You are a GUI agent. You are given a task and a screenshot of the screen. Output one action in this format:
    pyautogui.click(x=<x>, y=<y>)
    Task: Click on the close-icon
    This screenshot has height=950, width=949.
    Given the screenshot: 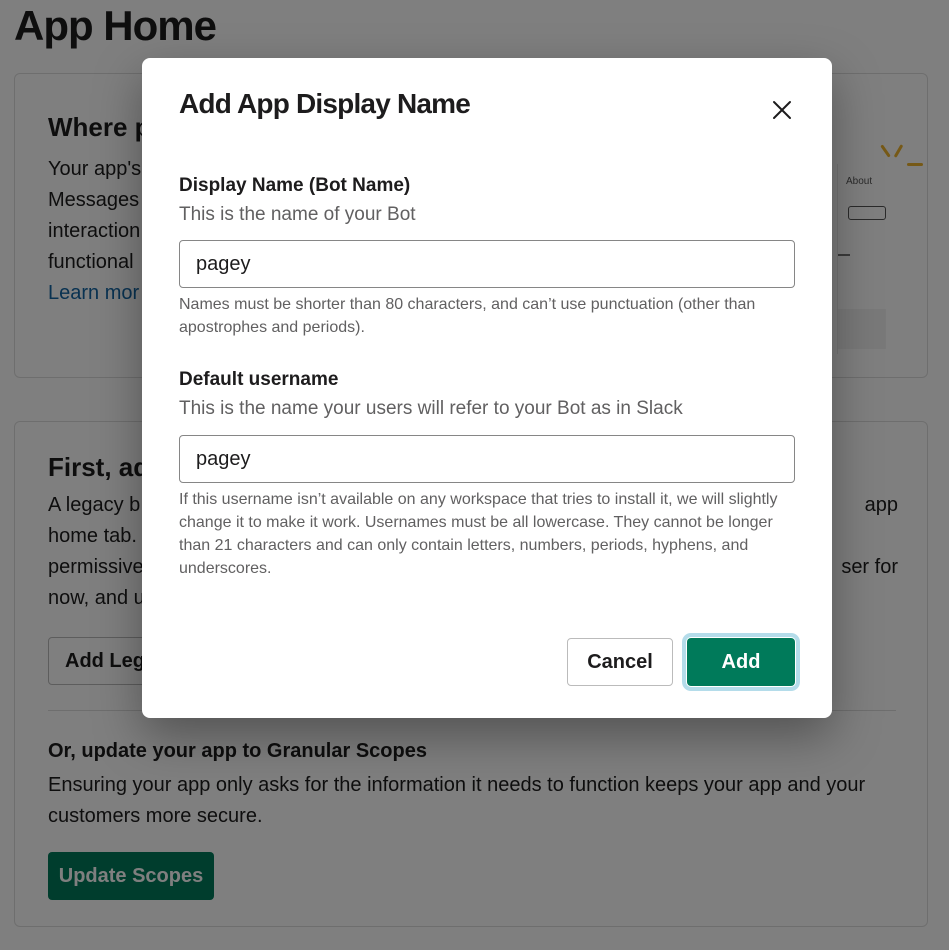 What is the action you would take?
    pyautogui.click(x=782, y=110)
    